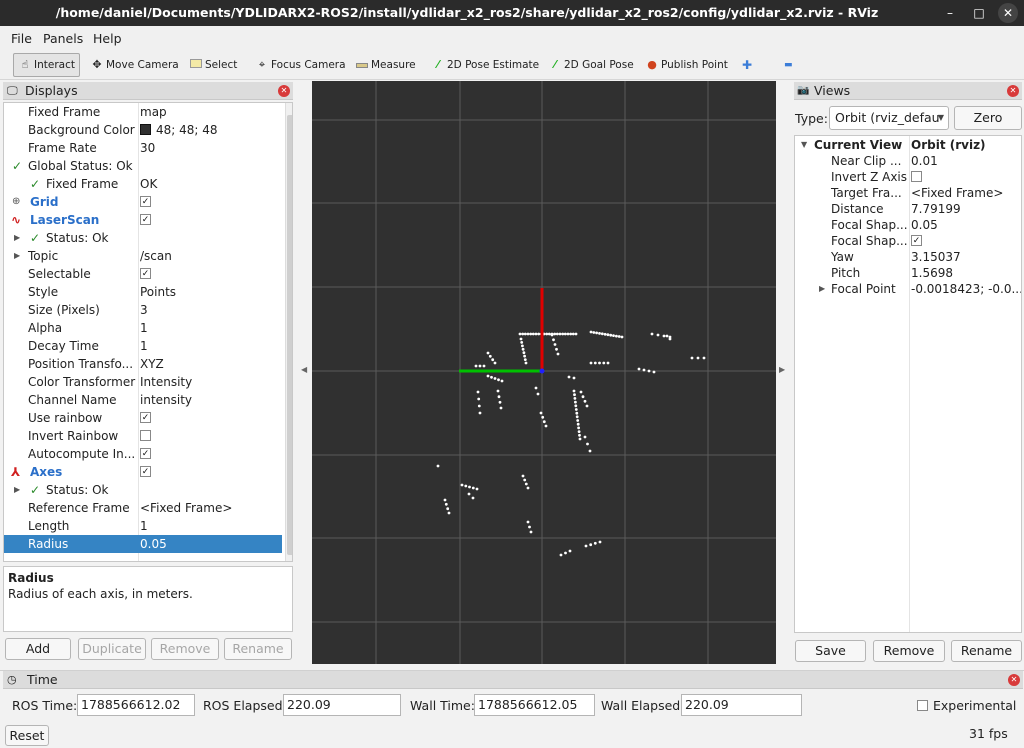  What do you see at coordinates (158, 292) in the screenshot?
I see `property-value: Points` at bounding box center [158, 292].